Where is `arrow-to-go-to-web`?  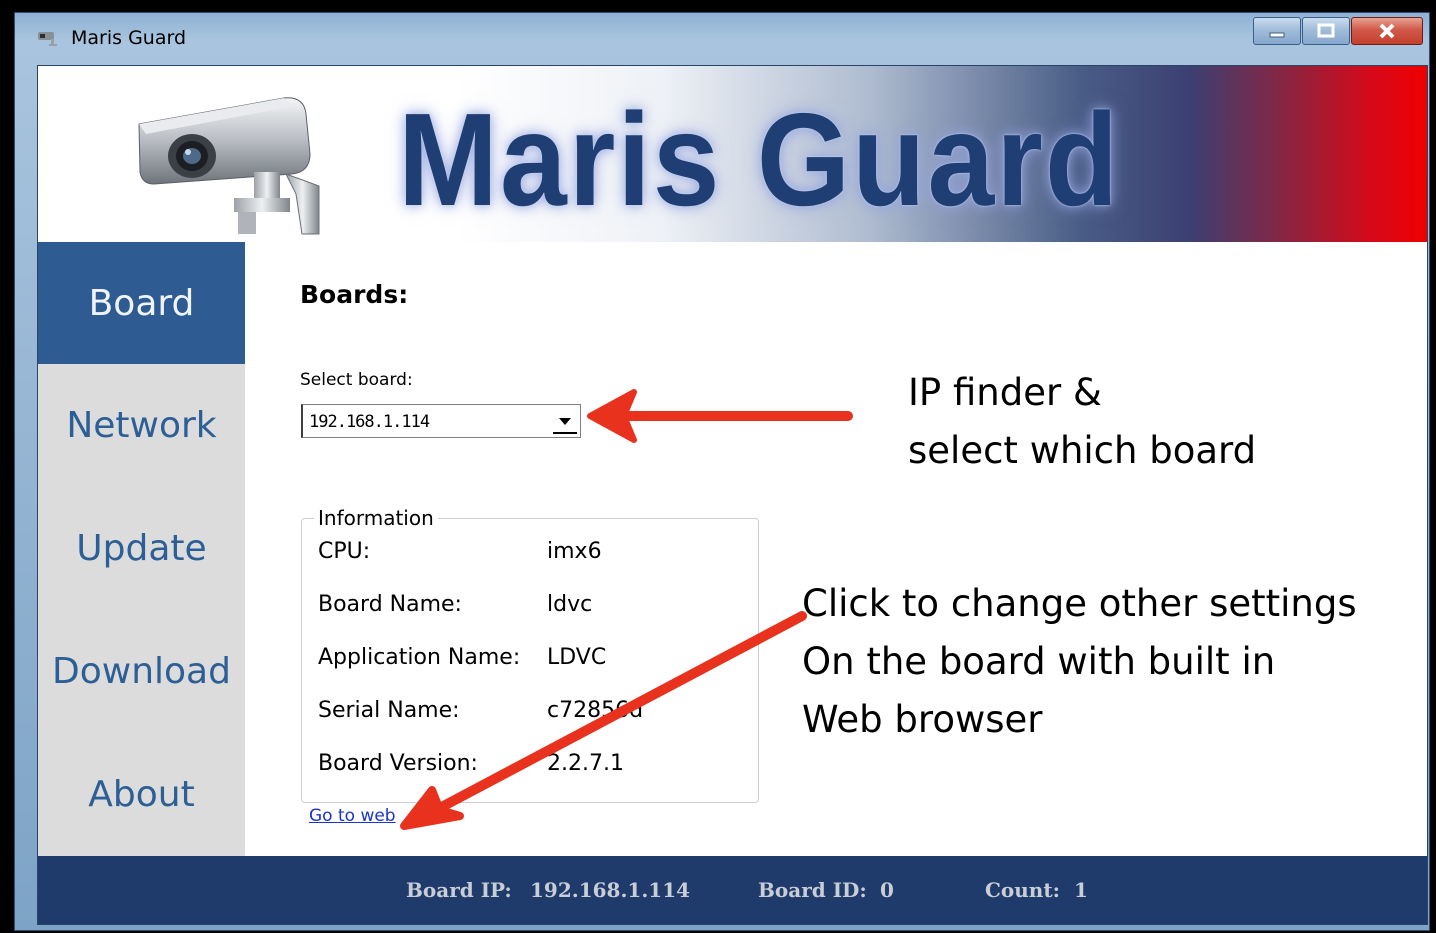
arrow-to-go-to-web is located at coordinates (603, 720).